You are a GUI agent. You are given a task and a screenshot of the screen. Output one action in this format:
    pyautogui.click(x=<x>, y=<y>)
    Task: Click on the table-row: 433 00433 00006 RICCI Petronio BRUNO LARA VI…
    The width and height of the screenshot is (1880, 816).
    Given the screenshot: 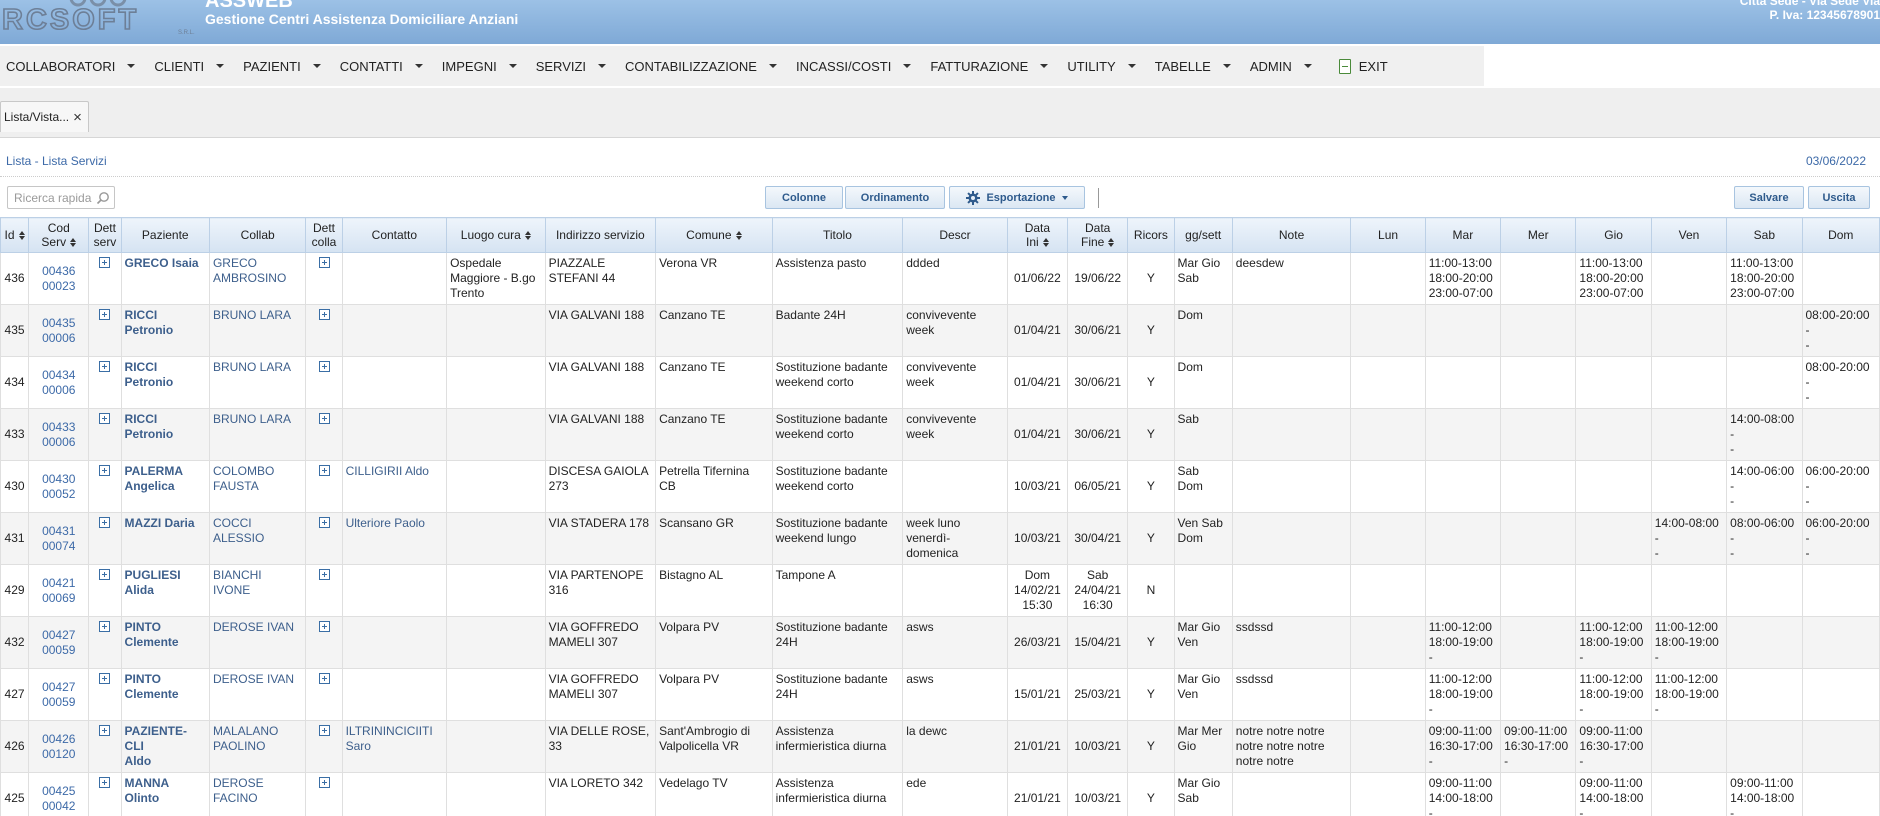 What is the action you would take?
    pyautogui.click(x=940, y=434)
    